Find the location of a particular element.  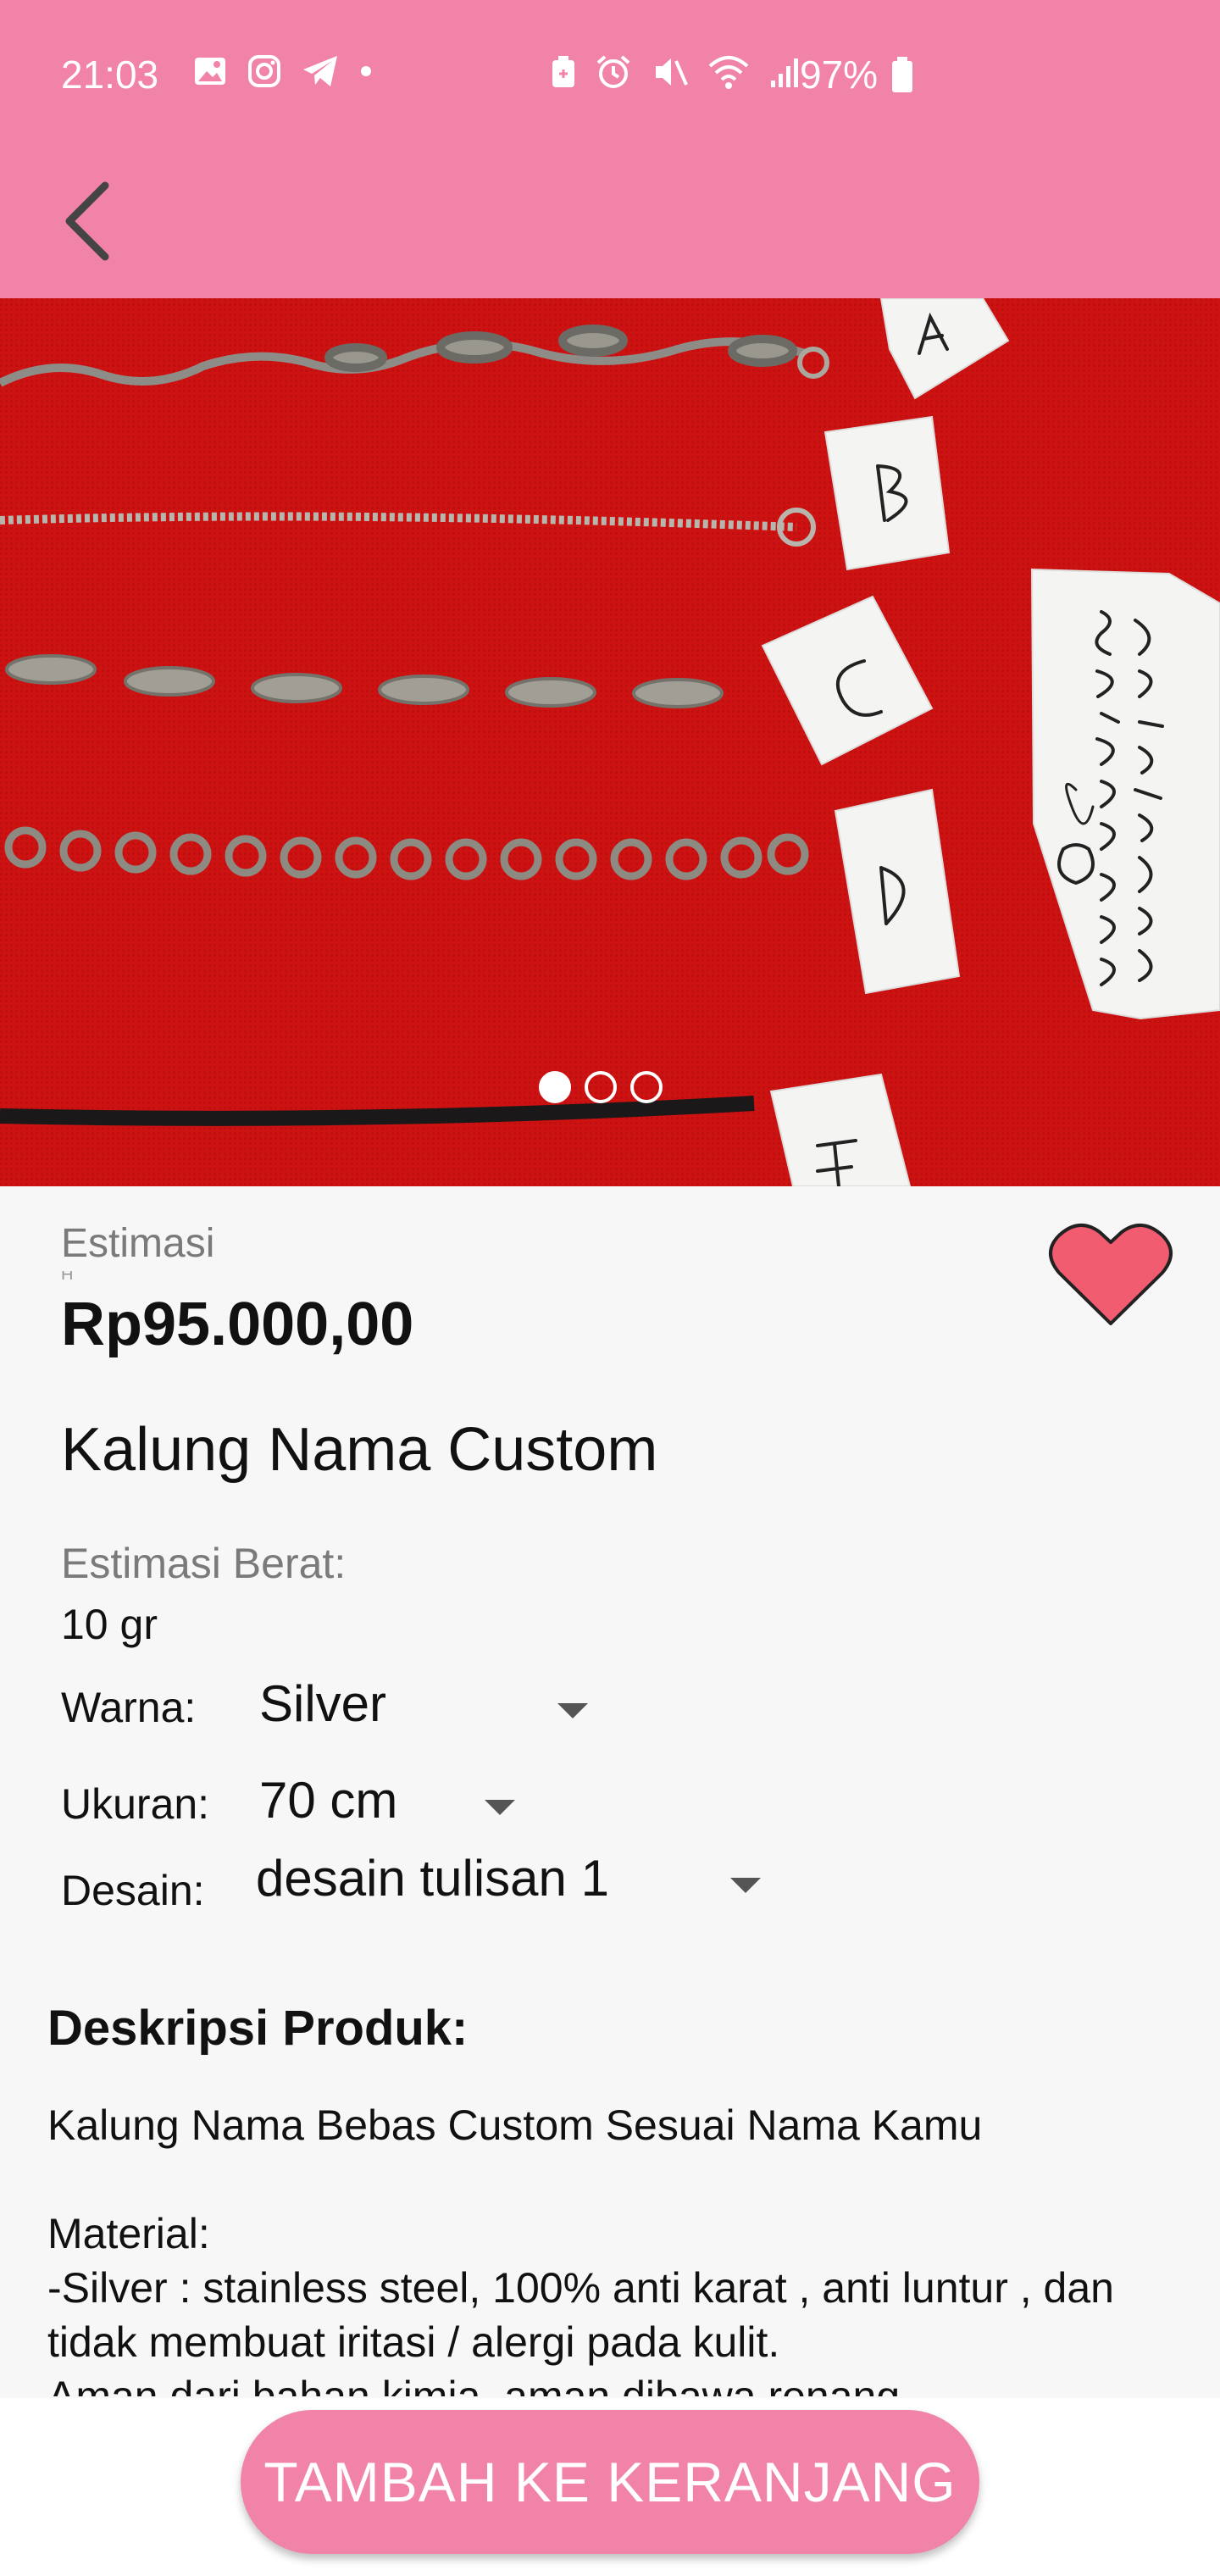

color-select: Silver is located at coordinates (428, 1703).